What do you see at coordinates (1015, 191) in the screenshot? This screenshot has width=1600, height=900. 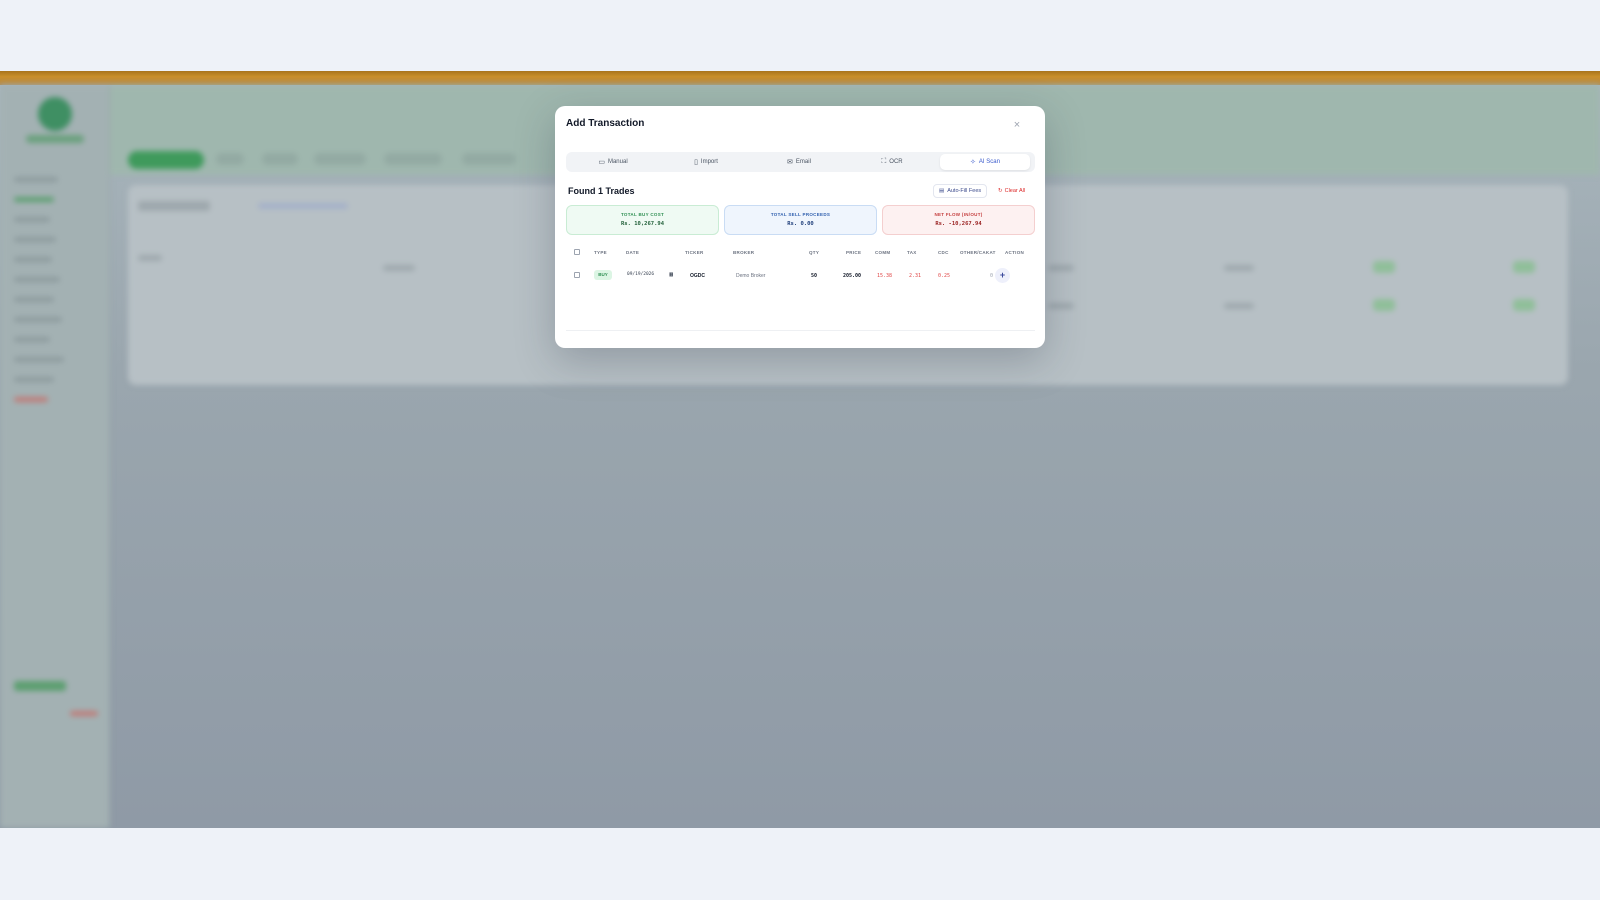 I see `button-label: Clear All` at bounding box center [1015, 191].